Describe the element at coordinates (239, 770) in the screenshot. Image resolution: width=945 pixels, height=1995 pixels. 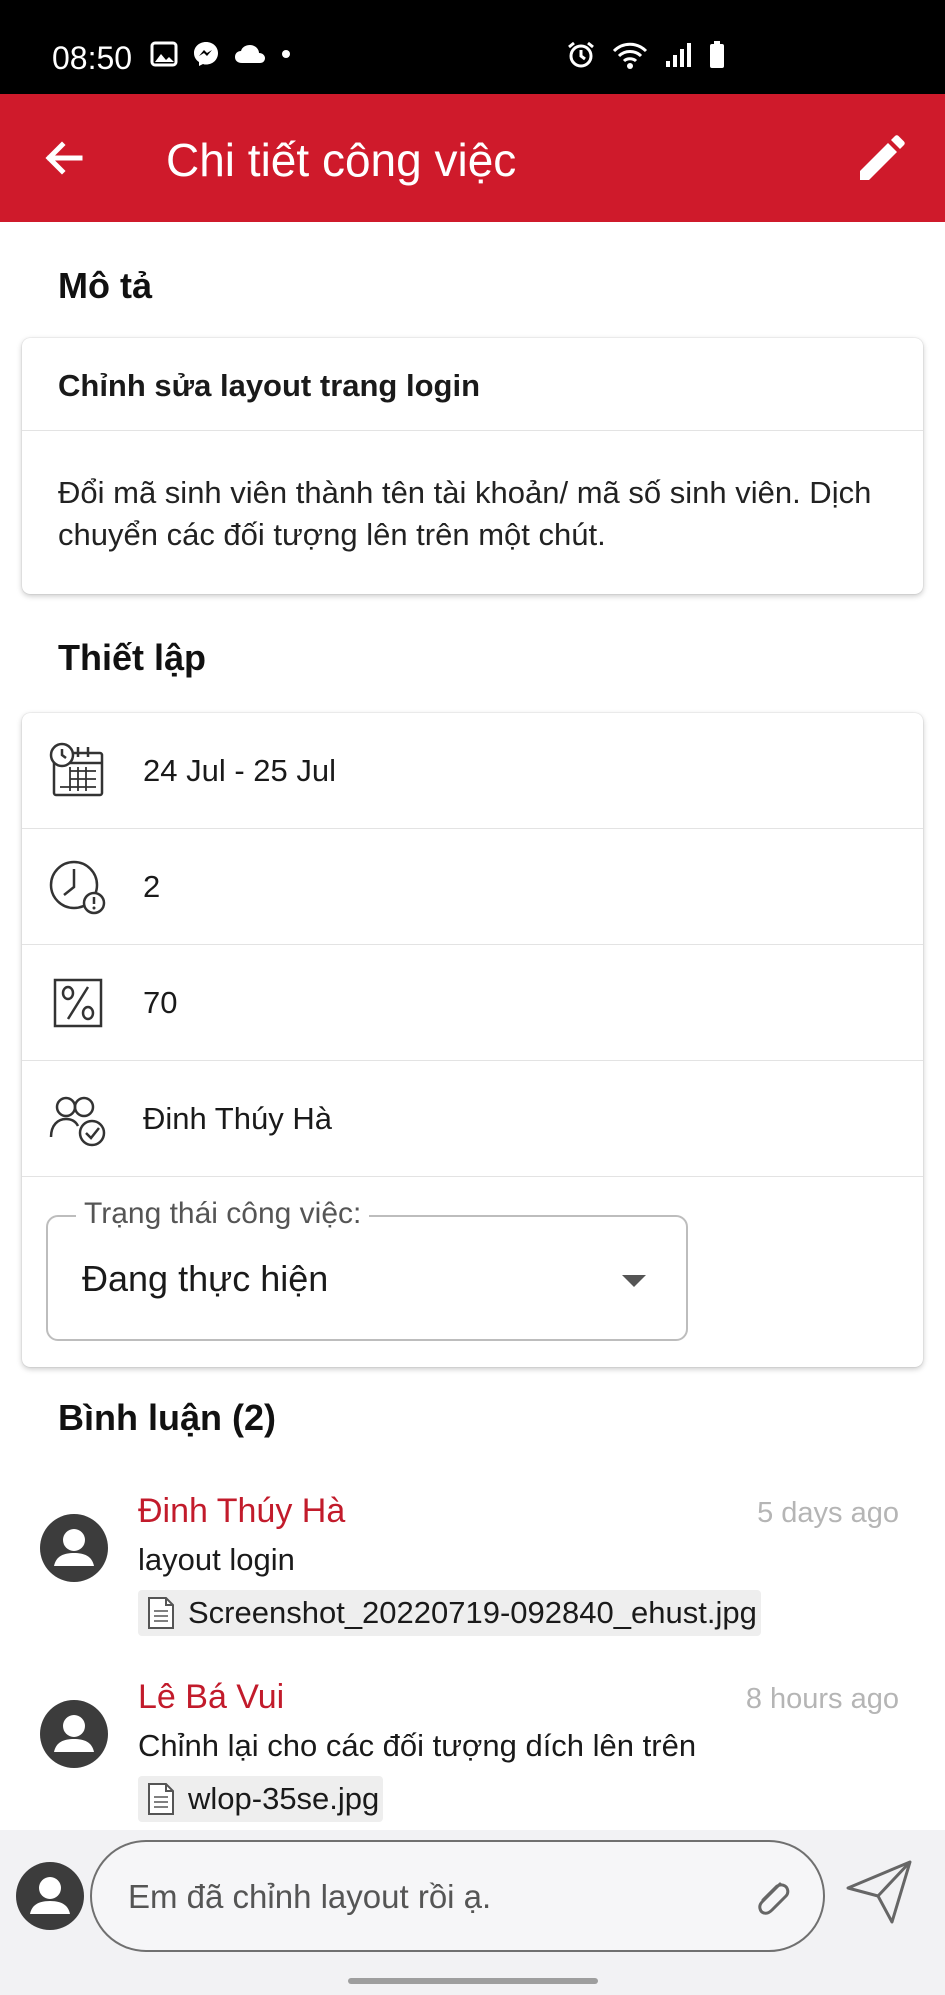
I see `date-range: 24 Jul - 25 Jul` at that location.